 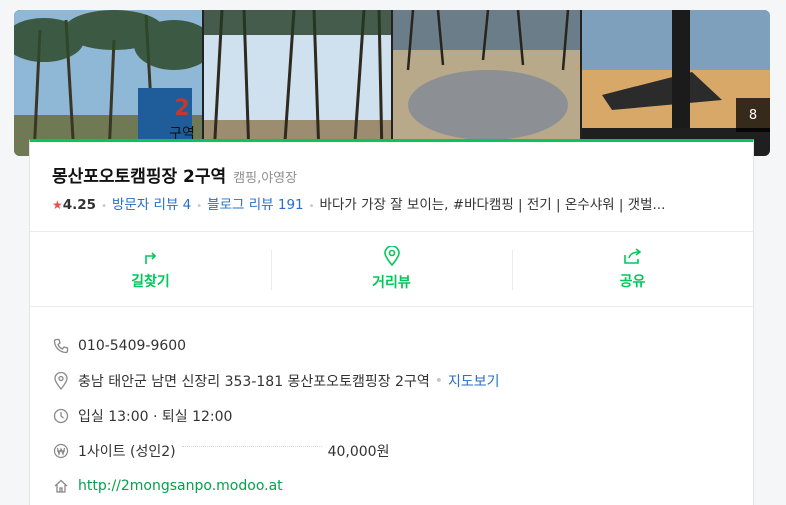 I want to click on directions-label: 길찾기, so click(x=150, y=282).